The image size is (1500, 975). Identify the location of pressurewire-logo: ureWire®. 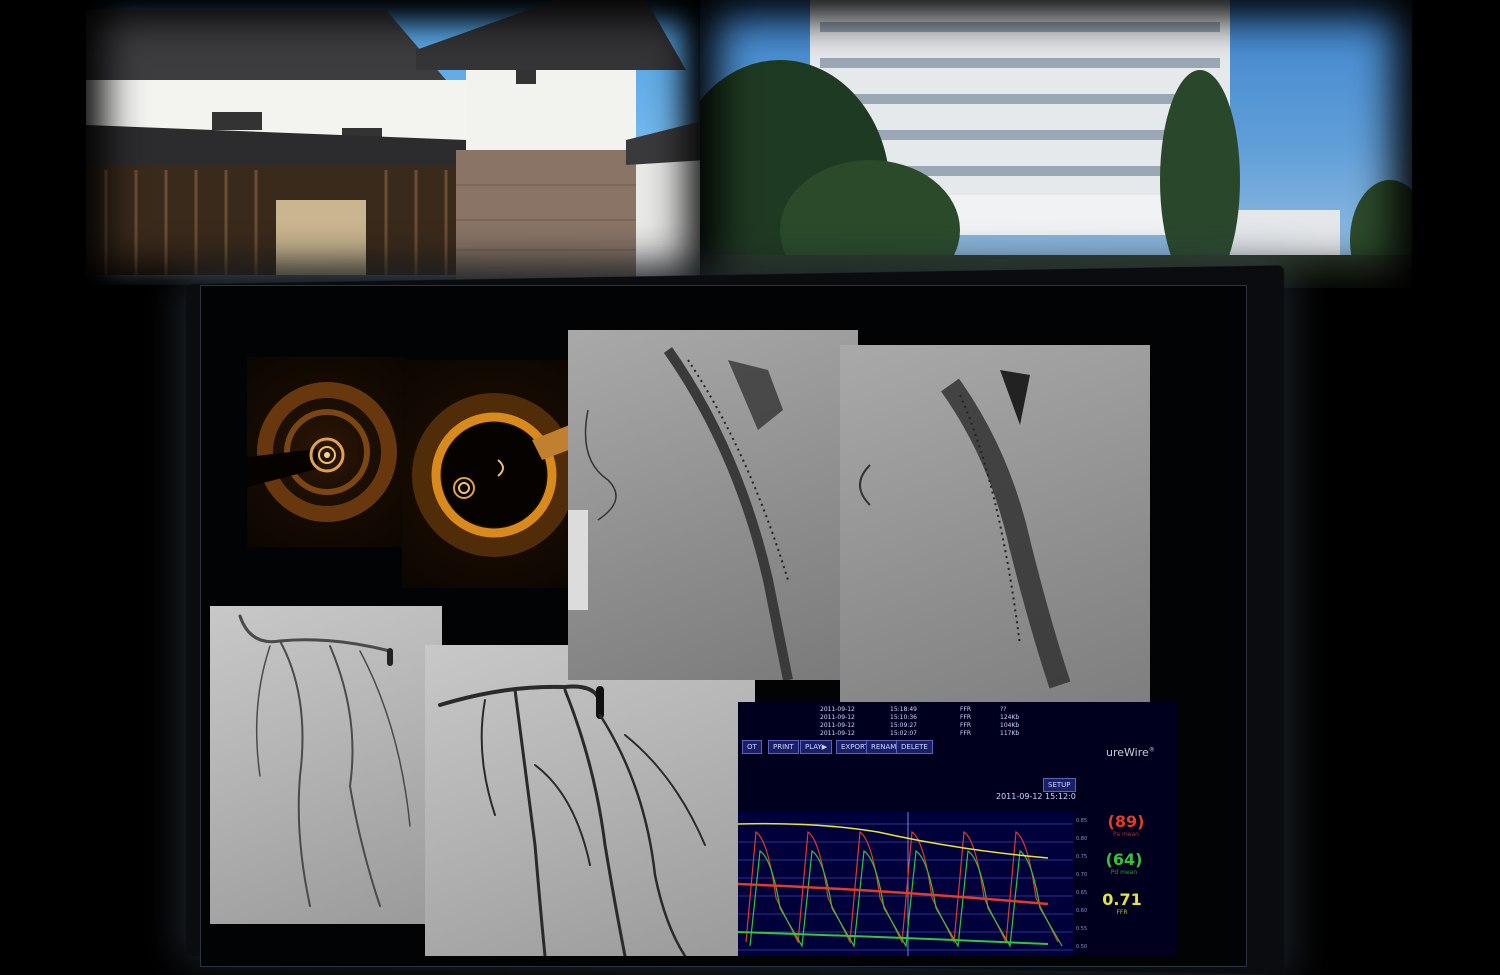
(1130, 752).